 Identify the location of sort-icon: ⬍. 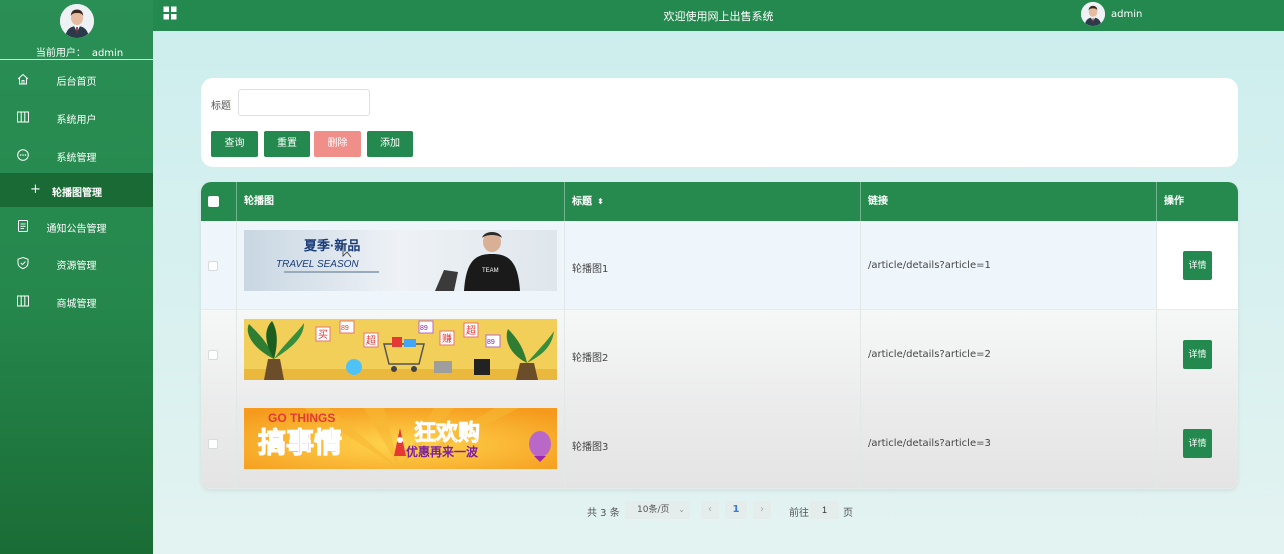
(600, 201).